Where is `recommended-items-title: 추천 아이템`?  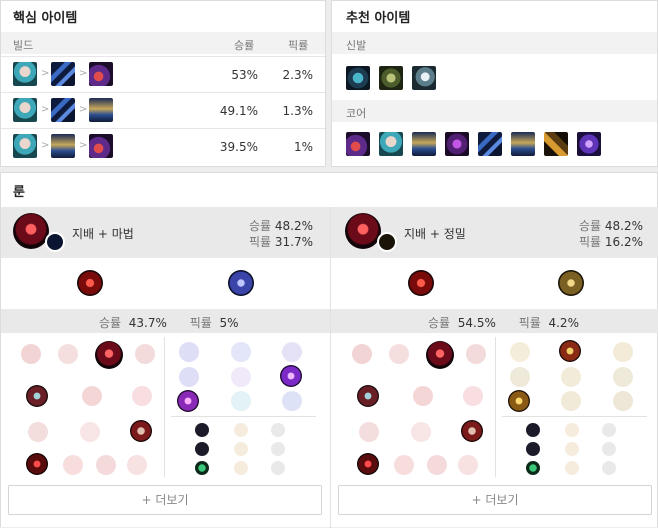 recommended-items-title: 추천 아이템 is located at coordinates (378, 18).